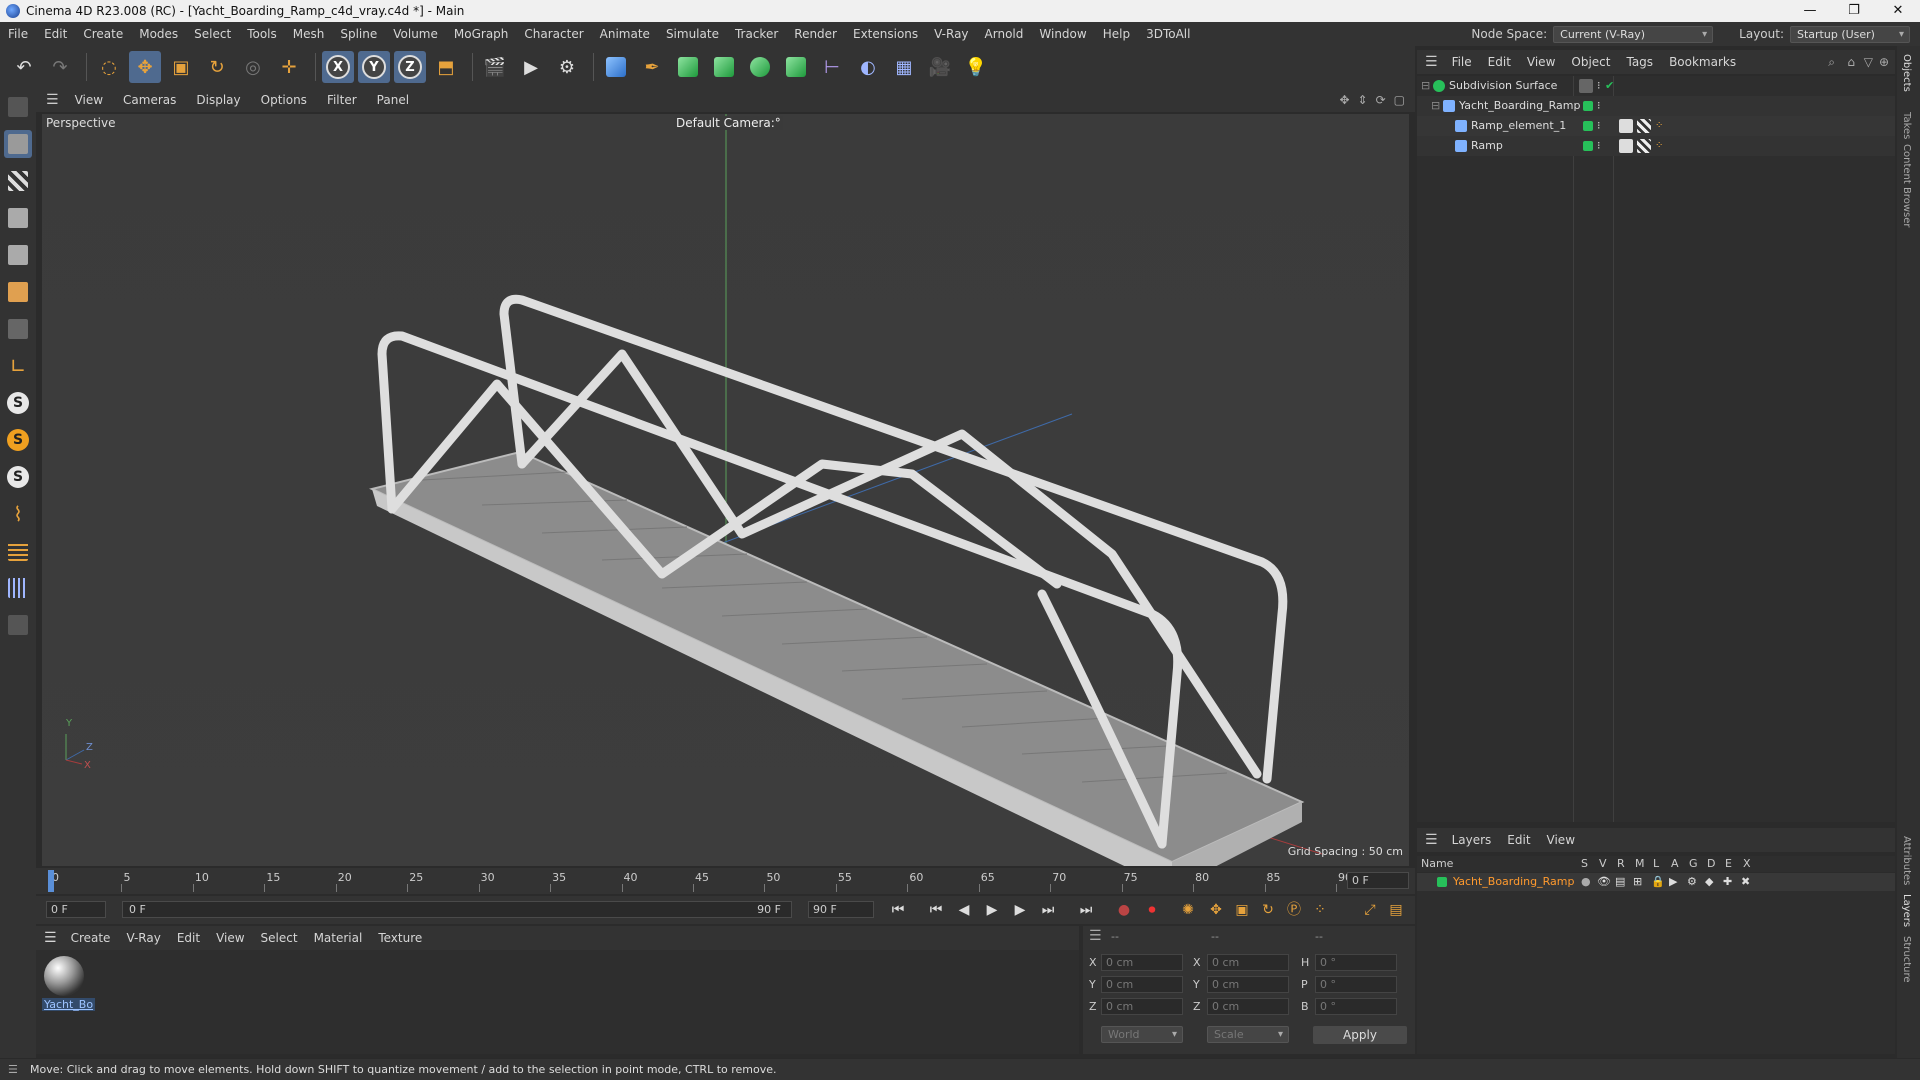 This screenshot has width=1920, height=1080. What do you see at coordinates (18, 144) in the screenshot?
I see `model-mode-button` at bounding box center [18, 144].